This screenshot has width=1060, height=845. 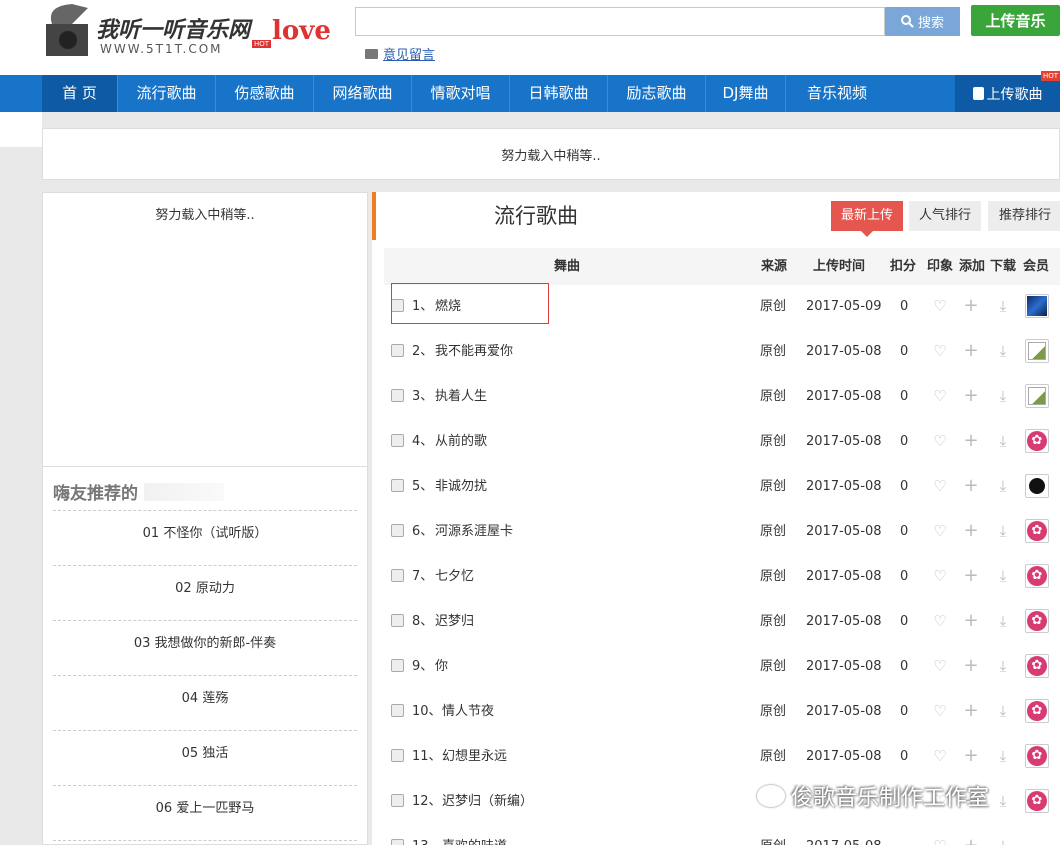 I want to click on song-name-link: 情人节夜, so click(x=468, y=711).